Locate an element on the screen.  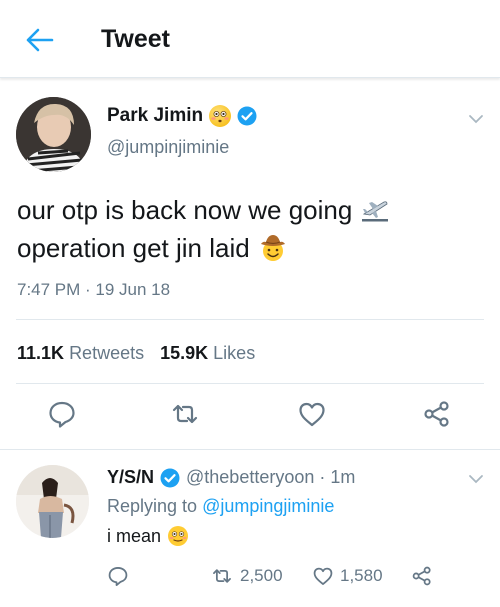
likes-stat: 15.9K Likes is located at coordinates (207, 353).